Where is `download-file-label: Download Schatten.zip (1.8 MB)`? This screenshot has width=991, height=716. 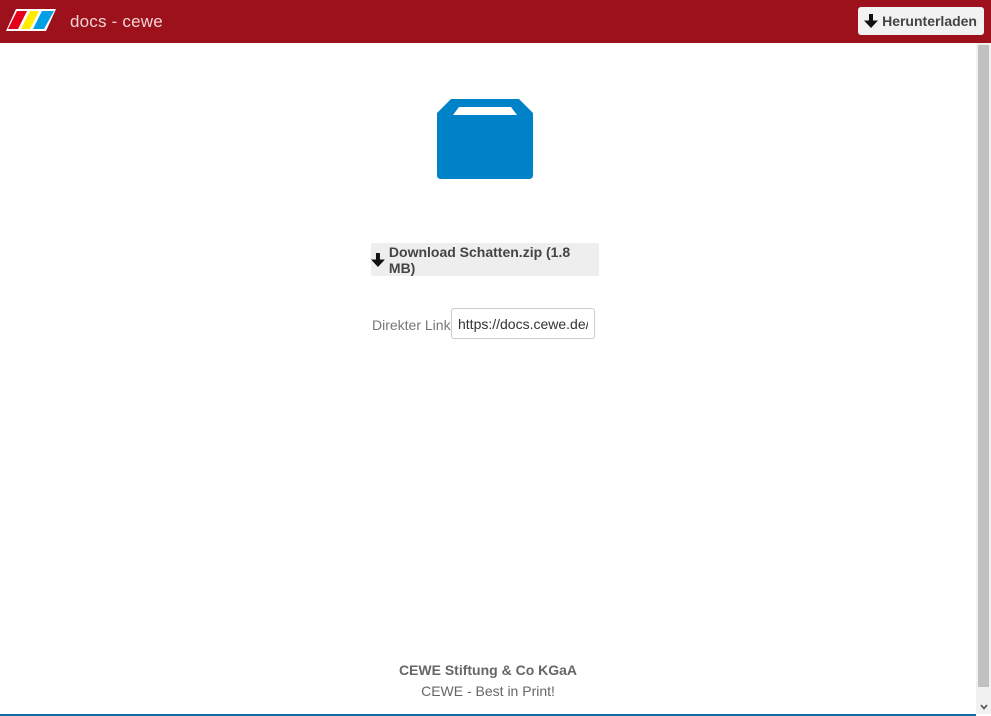 download-file-label: Download Schatten.zip (1.8 MB) is located at coordinates (479, 259).